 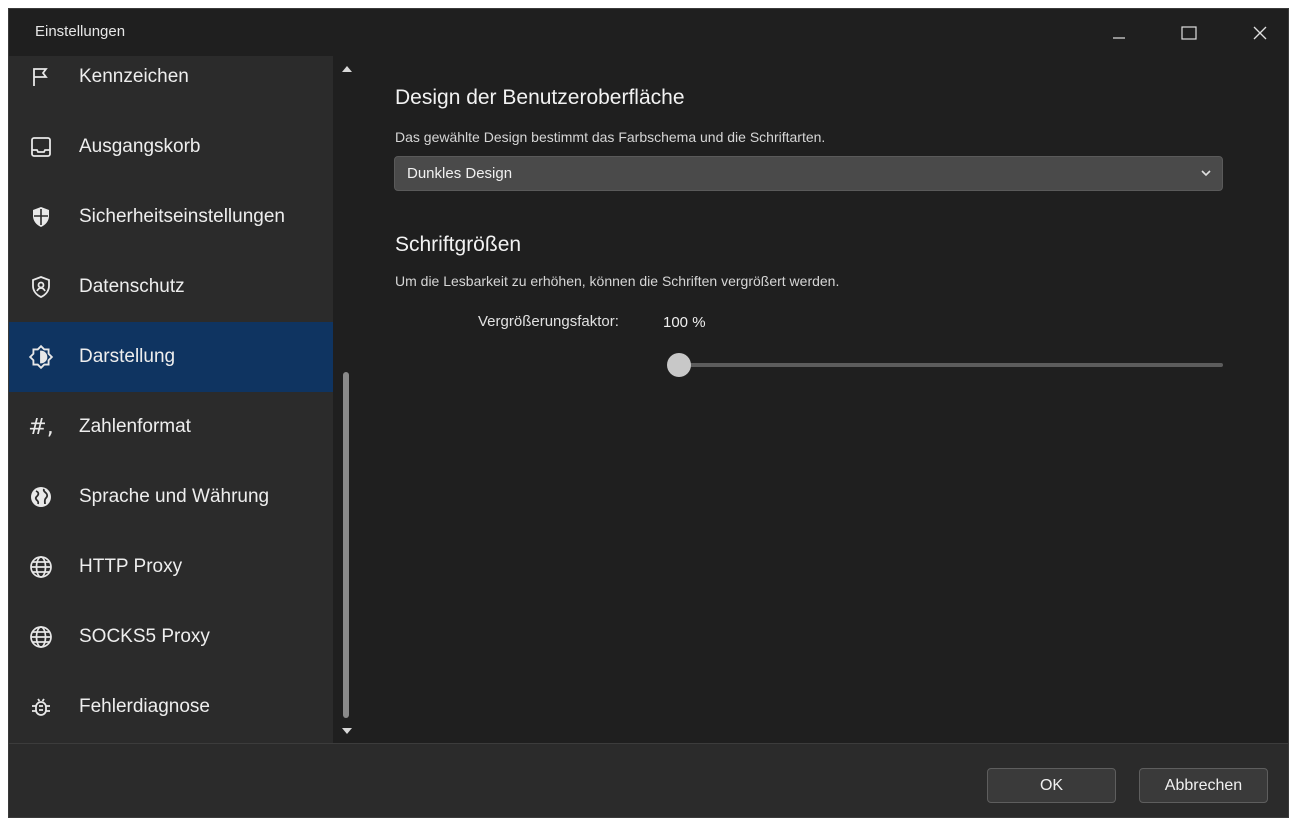 I want to click on sidebar-item-sprache-und-waehrung: Sprache und Währung, so click(x=171, y=497).